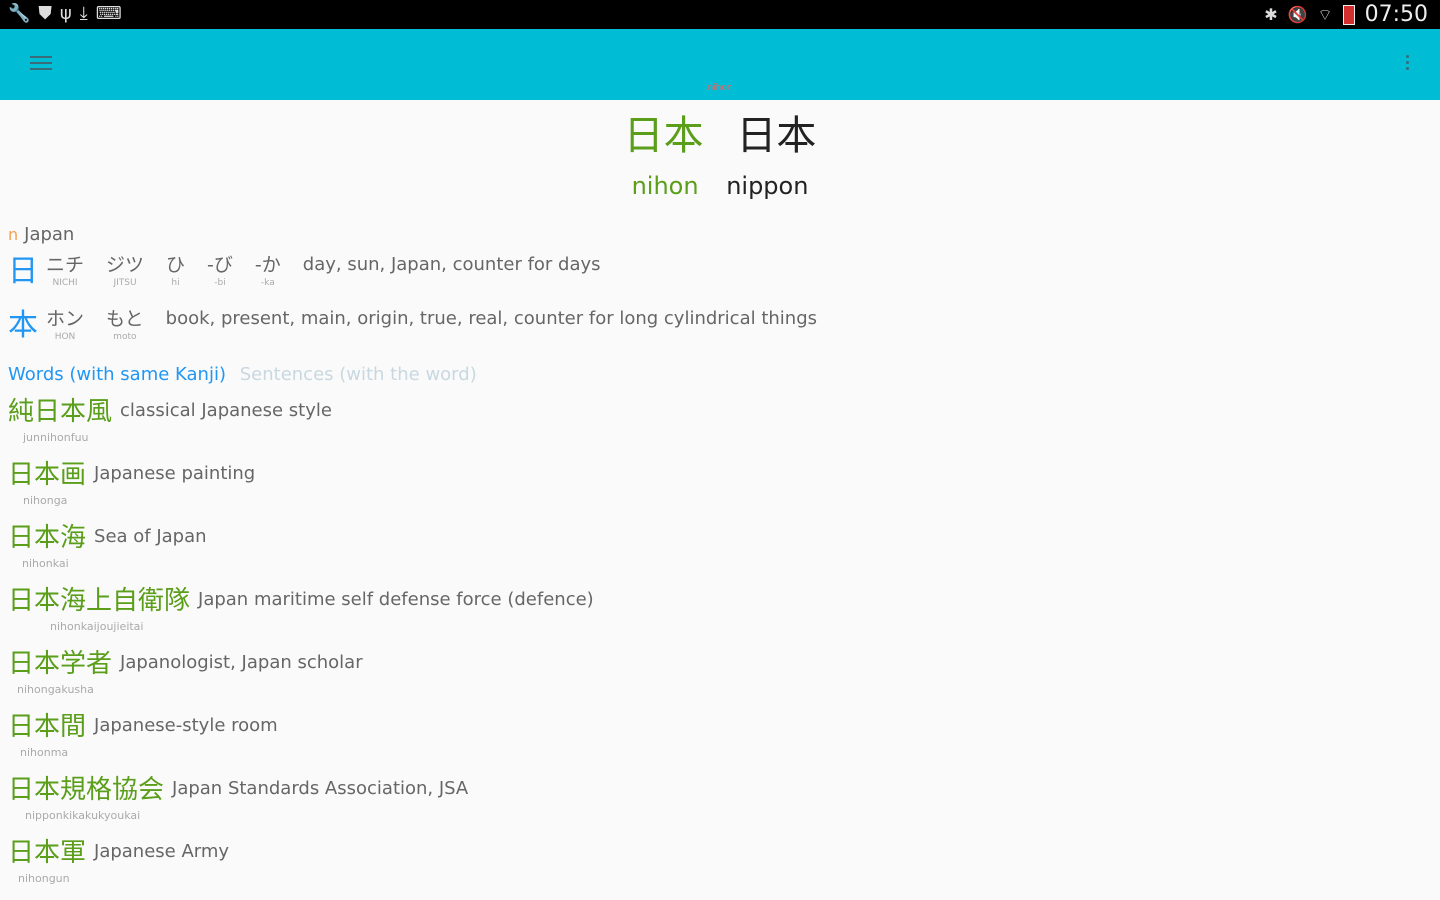 This screenshot has width=1440, height=900. I want to click on word-reading: nihonkaijoujieitai, so click(97, 626).